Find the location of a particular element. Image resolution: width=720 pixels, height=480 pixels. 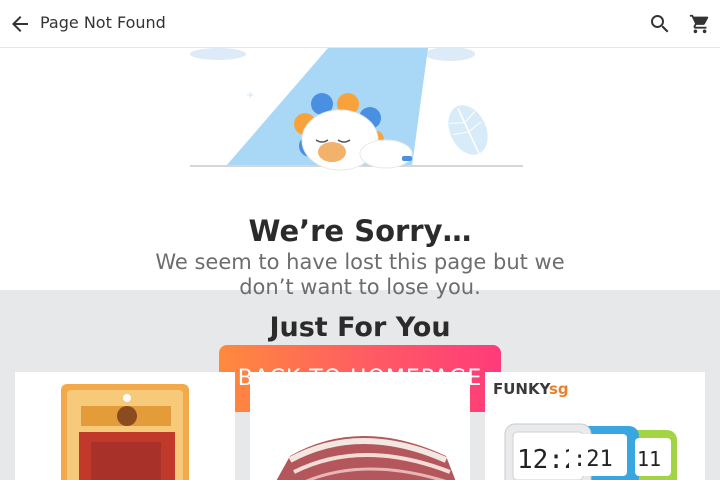

digital-alarm-clocks-product-image: FUNKY sg 12:21 :21 11 is located at coordinates (585, 430).